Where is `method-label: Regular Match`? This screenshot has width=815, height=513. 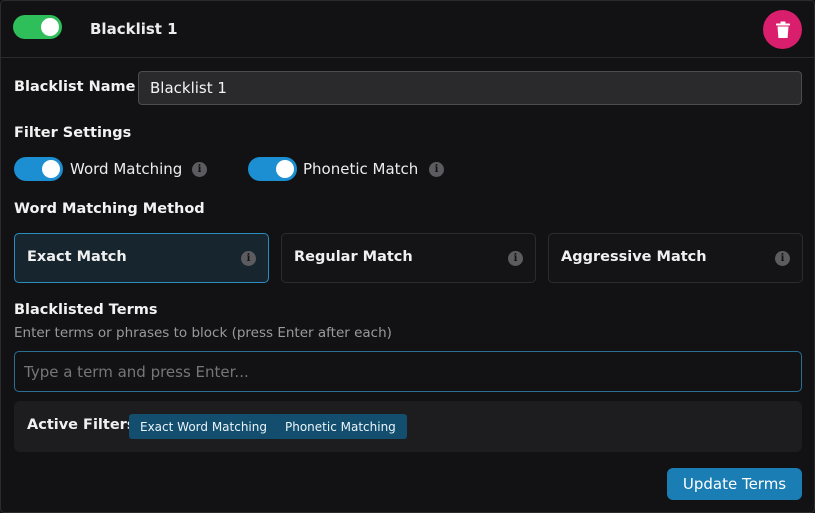
method-label: Regular Match is located at coordinates (353, 257).